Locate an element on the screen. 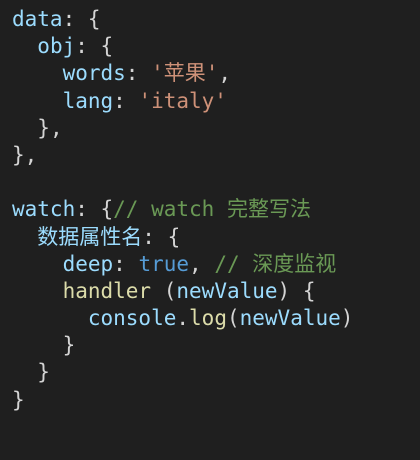  code-line: data: { is located at coordinates (210, 19).